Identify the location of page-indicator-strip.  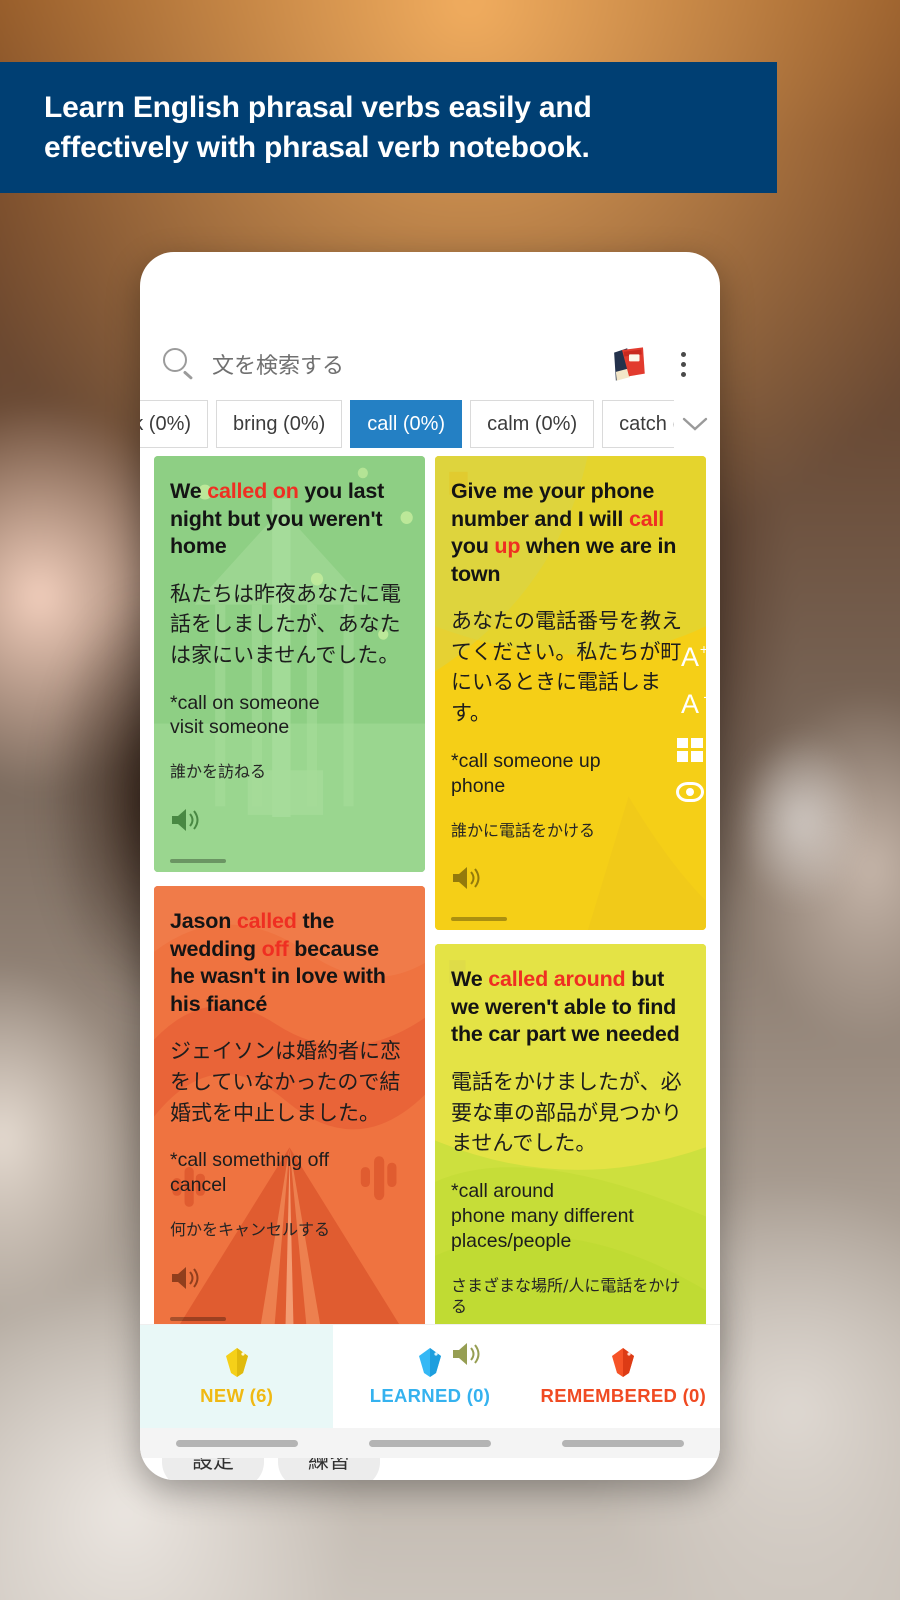
(430, 1443).